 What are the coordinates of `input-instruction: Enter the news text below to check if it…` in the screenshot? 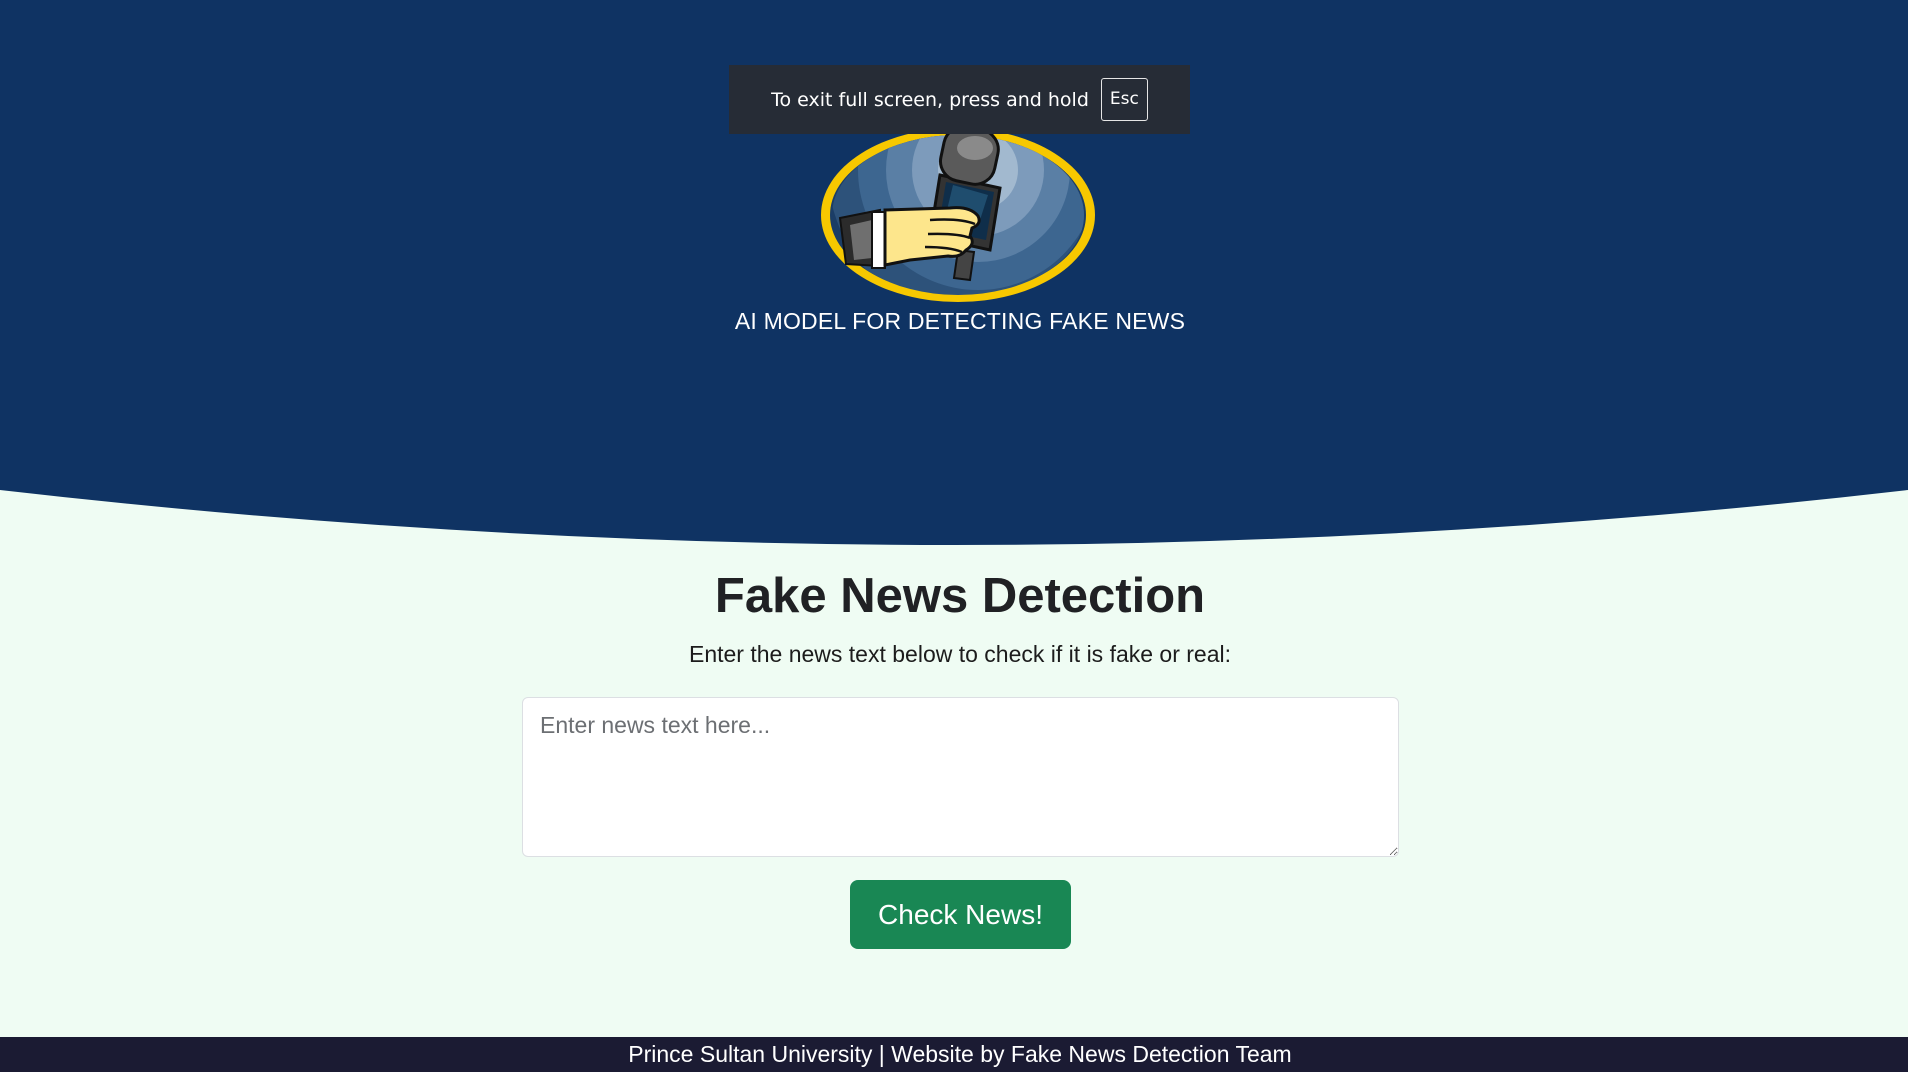 It's located at (960, 654).